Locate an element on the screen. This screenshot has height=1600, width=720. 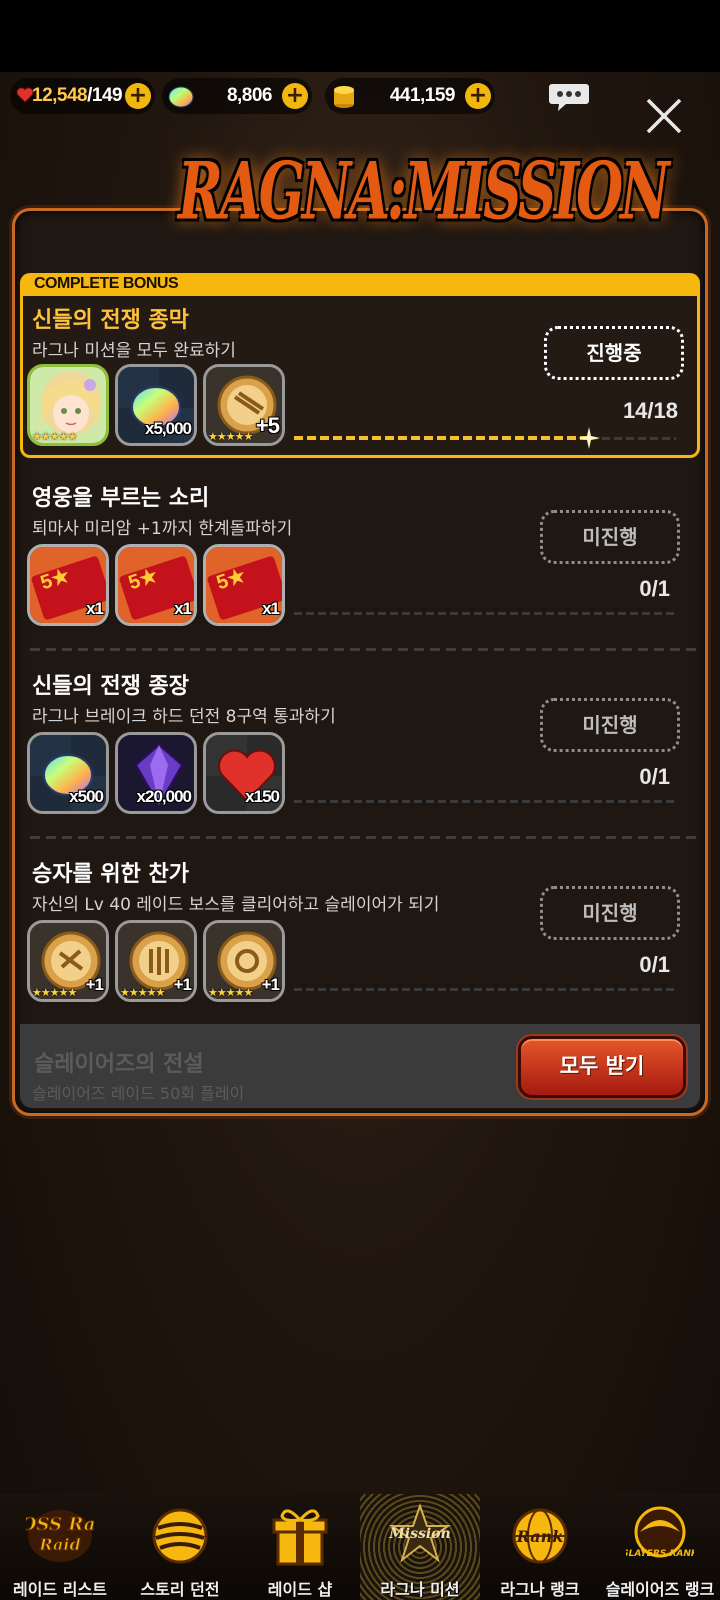
reward-quantity: x150 is located at coordinates (262, 796).